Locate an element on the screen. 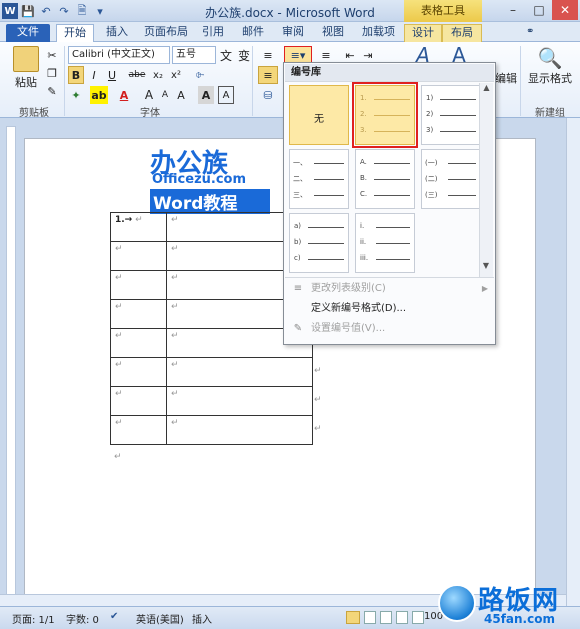 The height and width of the screenshot is (629, 580). tab-table-design: 设计 is located at coordinates (423, 33).